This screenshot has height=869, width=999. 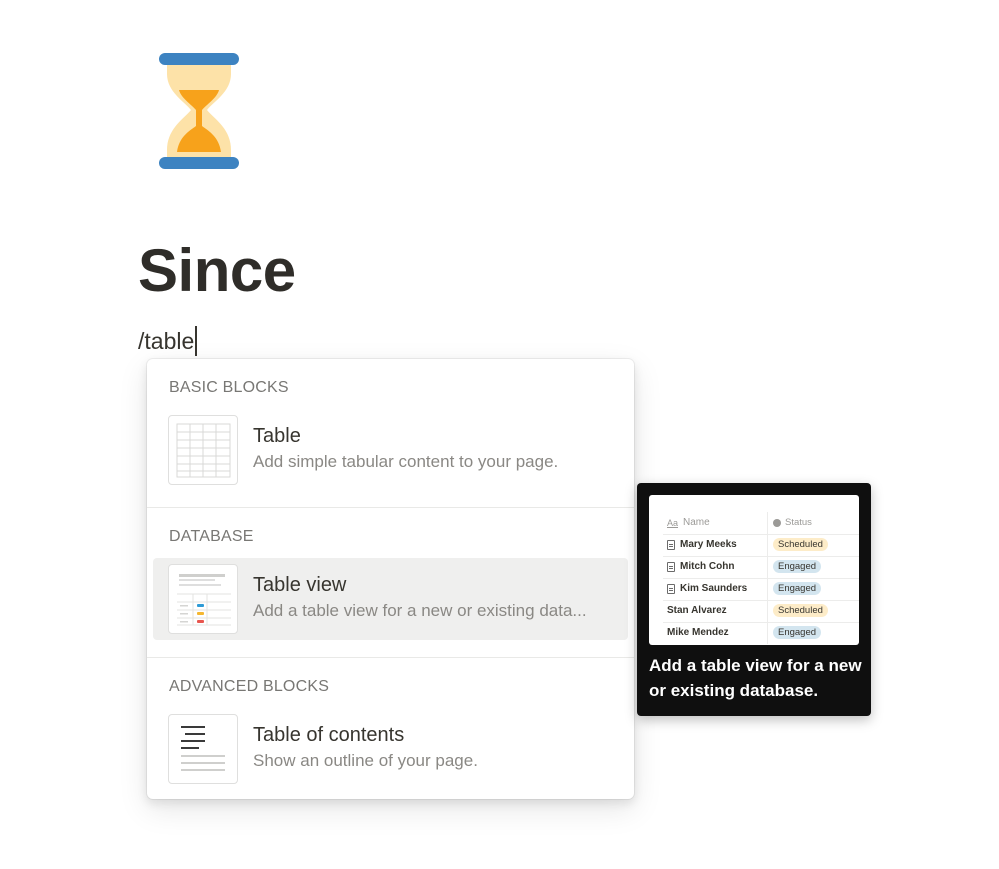 I want to click on menu-item-title: Table of contents, so click(x=329, y=735).